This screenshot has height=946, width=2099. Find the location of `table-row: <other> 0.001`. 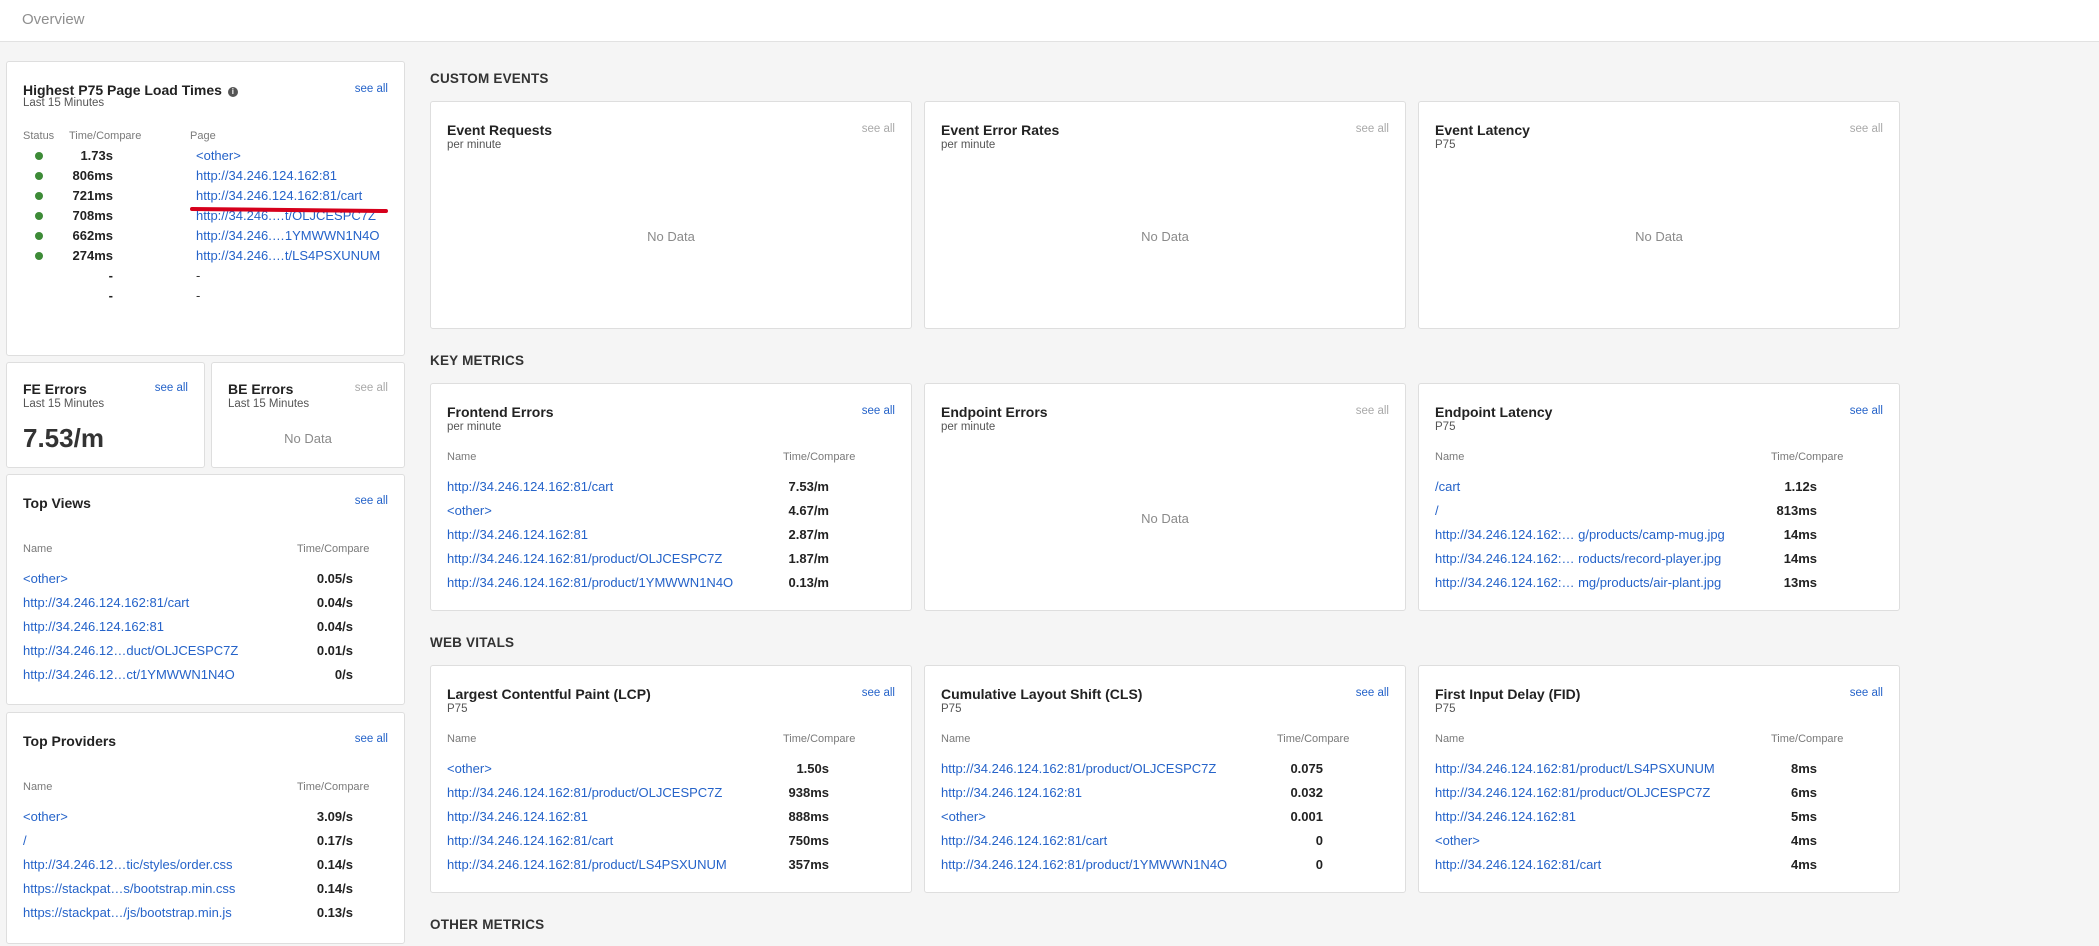

table-row: <other> 0.001 is located at coordinates (1165, 821).